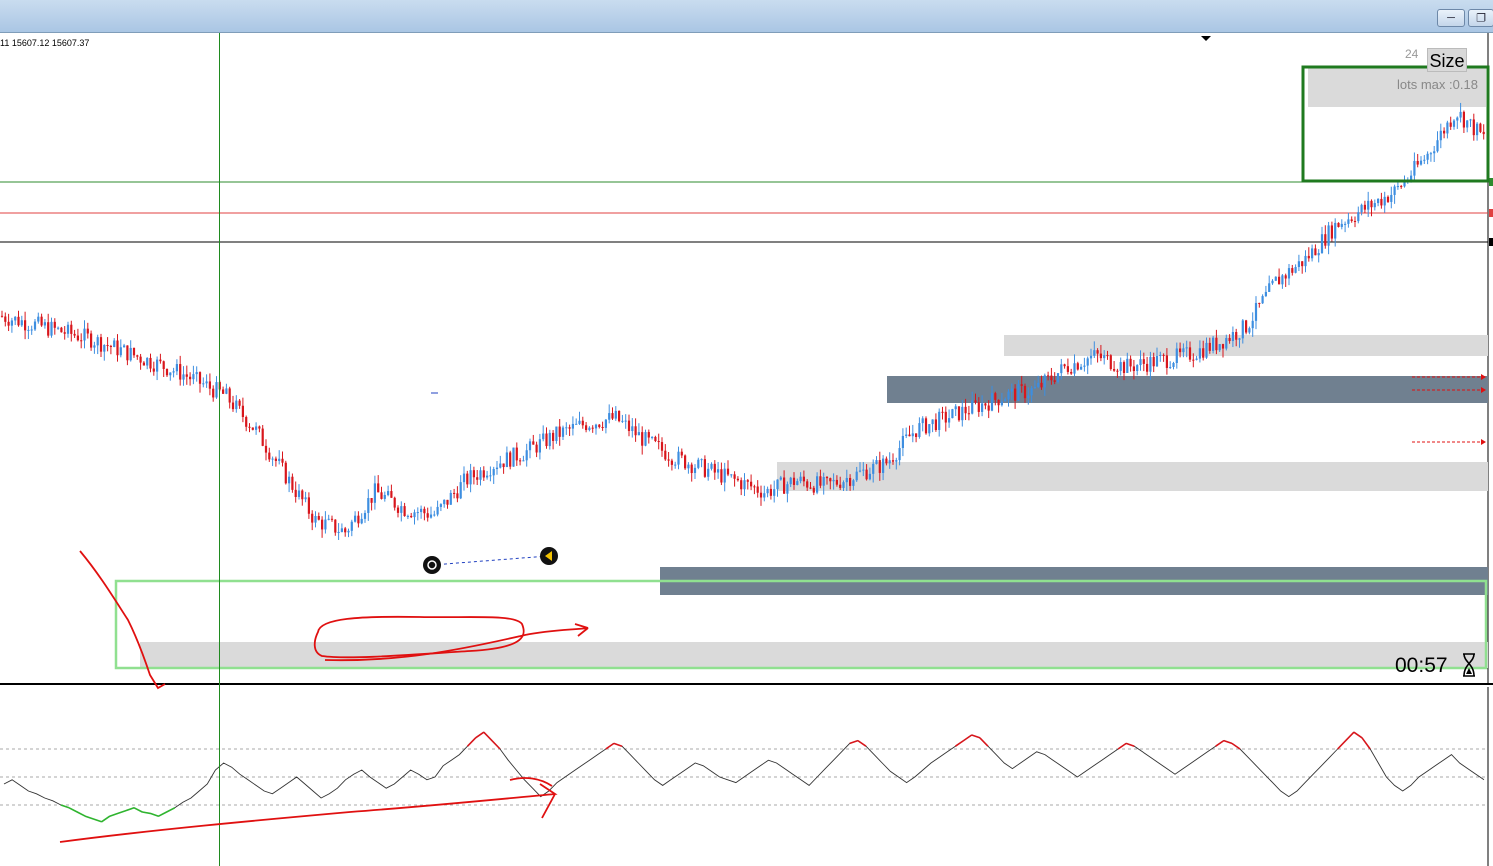 Image resolution: width=1493 pixels, height=866 pixels. I want to click on price-tag-red, so click(1491, 213).